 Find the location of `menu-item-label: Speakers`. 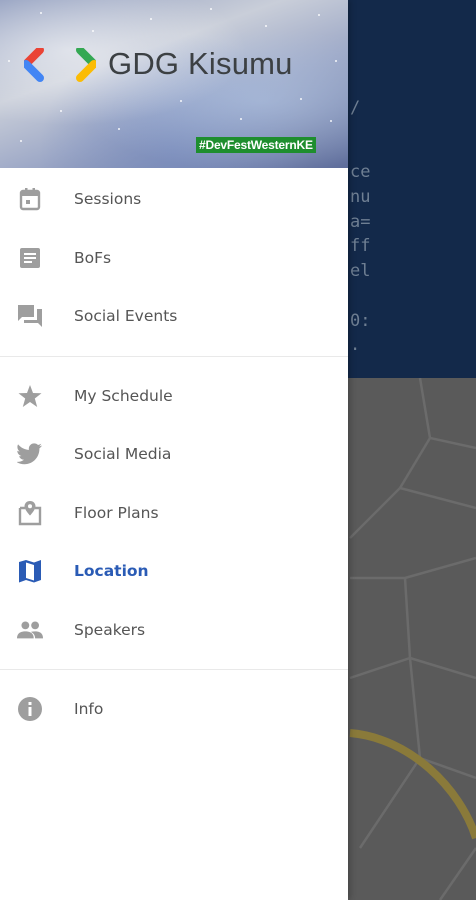

menu-item-label: Speakers is located at coordinates (110, 629).